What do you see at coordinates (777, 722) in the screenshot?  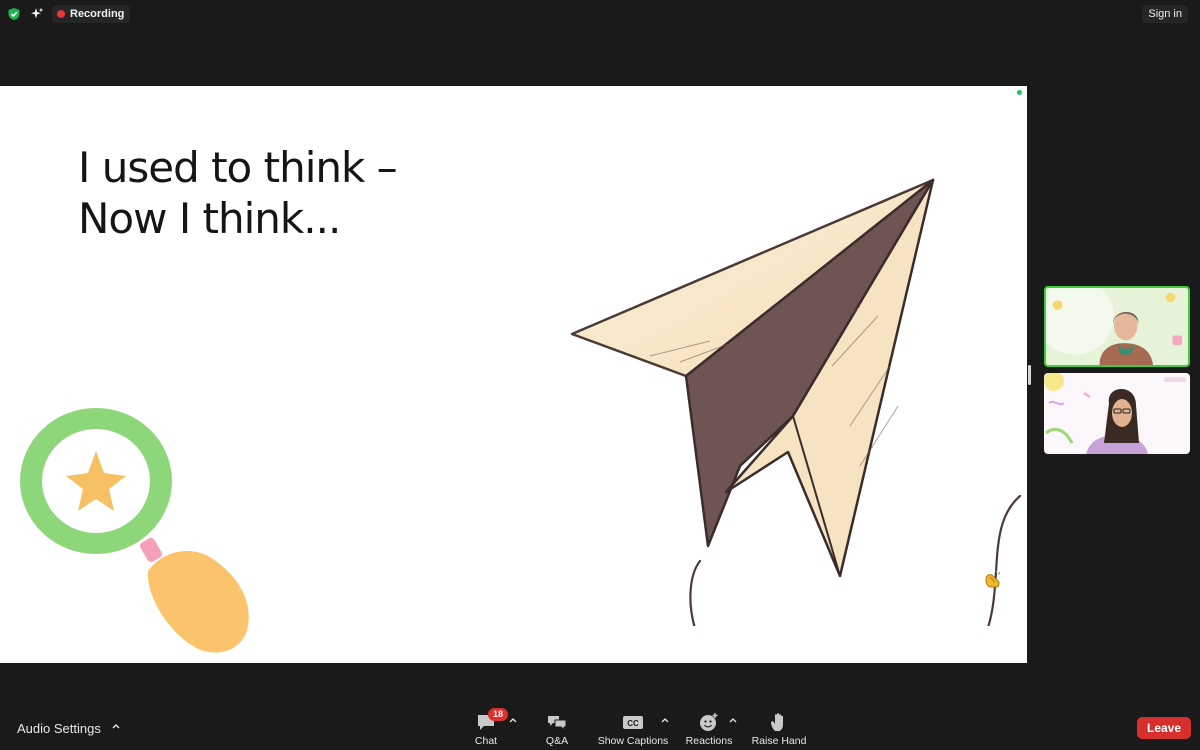 I see `raise-hand-icon` at bounding box center [777, 722].